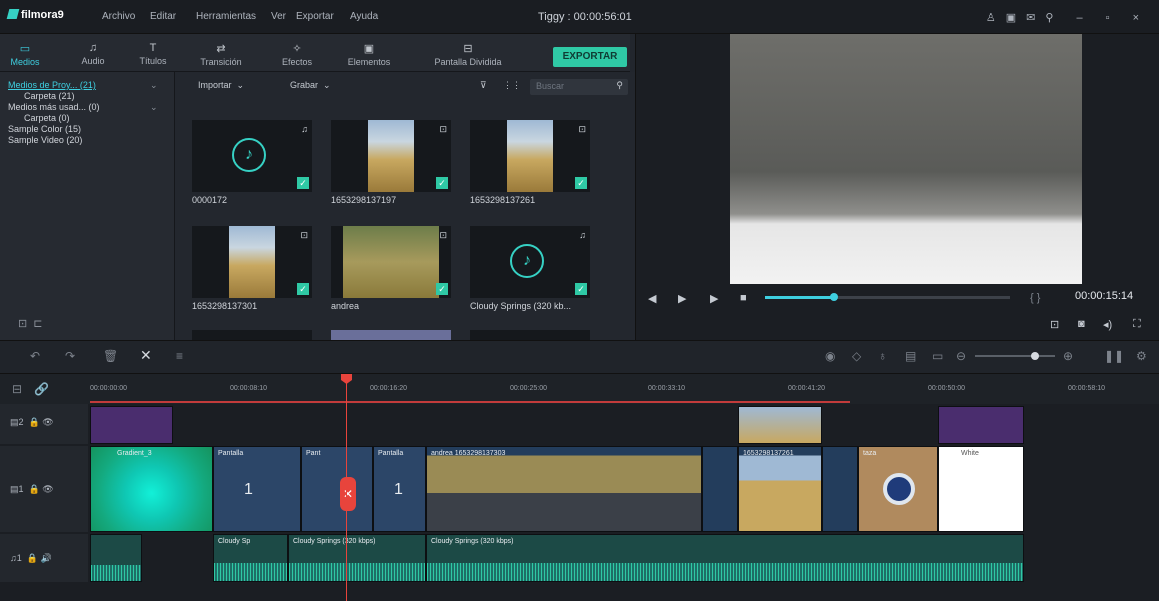  I want to click on video-clip: andrea 1653298137303, so click(564, 489).